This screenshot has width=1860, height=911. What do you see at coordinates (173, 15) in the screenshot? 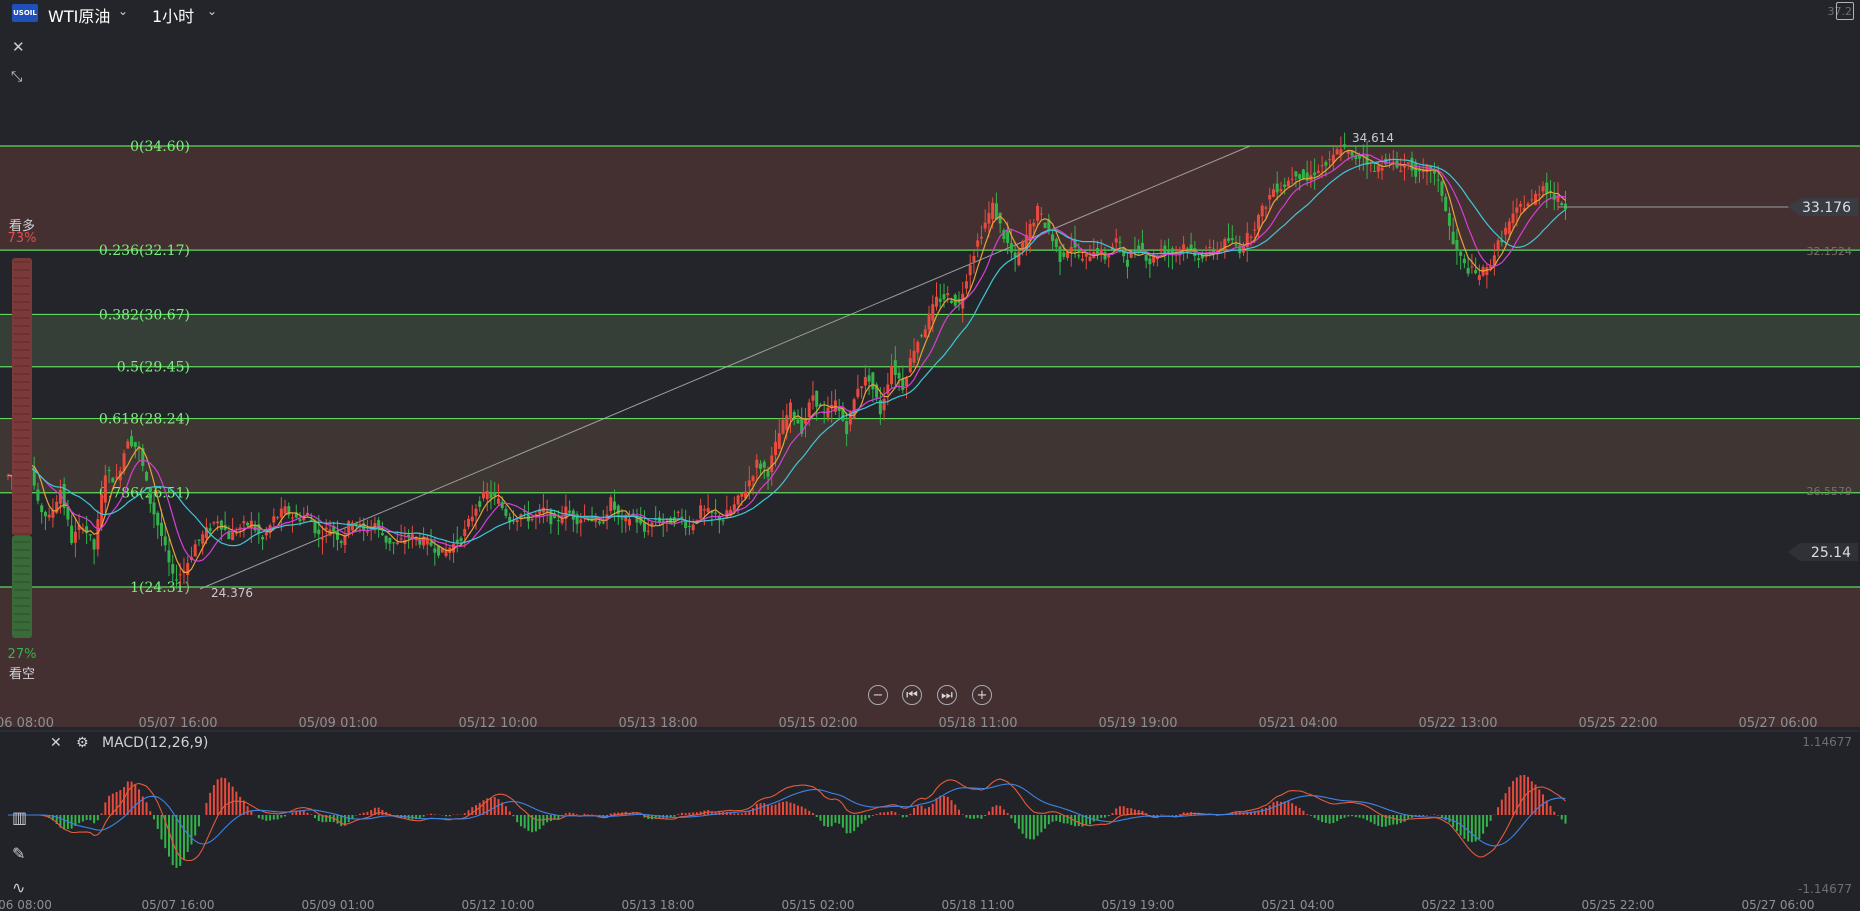
I see `interval-selector: 1小时` at bounding box center [173, 15].